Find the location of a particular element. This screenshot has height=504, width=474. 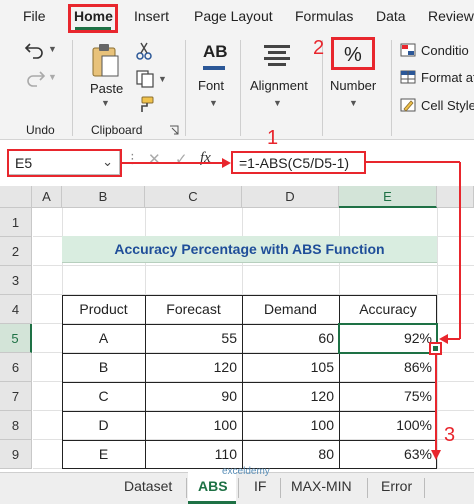

sheet-tab-if: IF is located at coordinates (260, 486).